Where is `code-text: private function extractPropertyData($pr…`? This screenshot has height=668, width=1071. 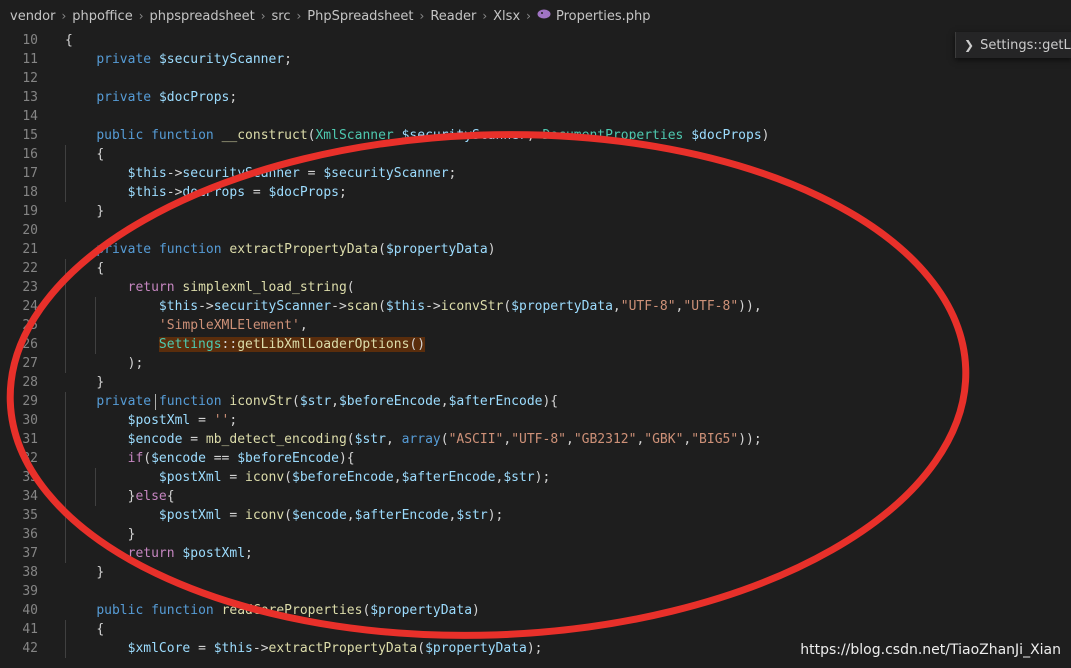
code-text: private function extractPropertyData($pr… is located at coordinates (280, 249).